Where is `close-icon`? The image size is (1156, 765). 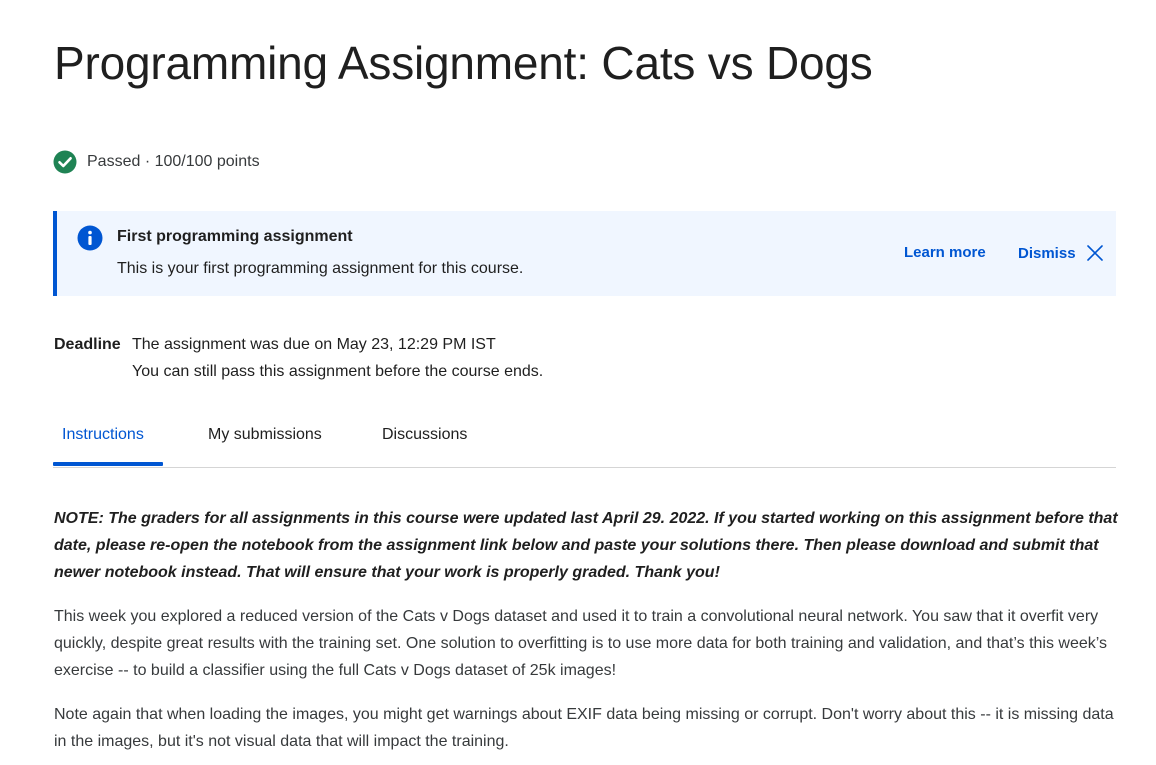 close-icon is located at coordinates (1095, 253).